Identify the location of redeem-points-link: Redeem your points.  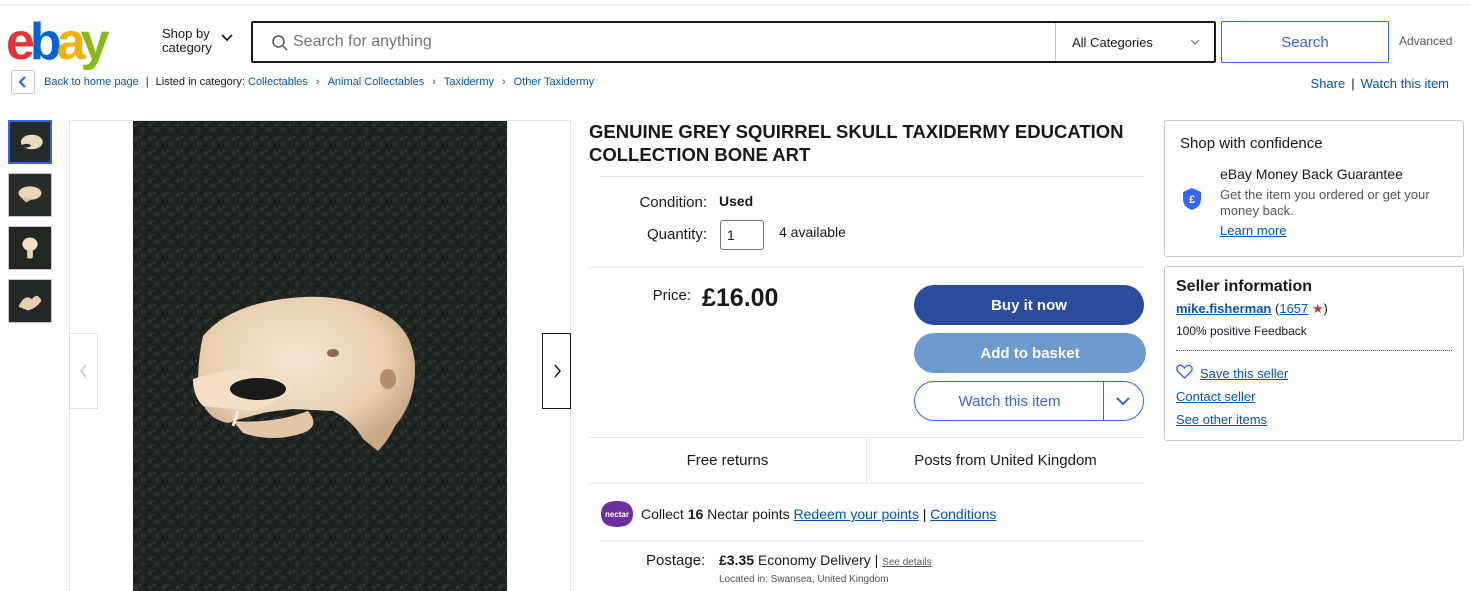
(856, 514).